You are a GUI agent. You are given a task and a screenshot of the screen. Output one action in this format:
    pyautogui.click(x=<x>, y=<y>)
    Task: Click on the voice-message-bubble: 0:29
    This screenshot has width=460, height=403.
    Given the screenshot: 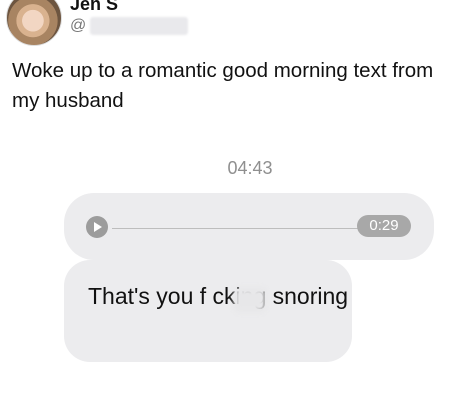 What is the action you would take?
    pyautogui.click(x=249, y=226)
    